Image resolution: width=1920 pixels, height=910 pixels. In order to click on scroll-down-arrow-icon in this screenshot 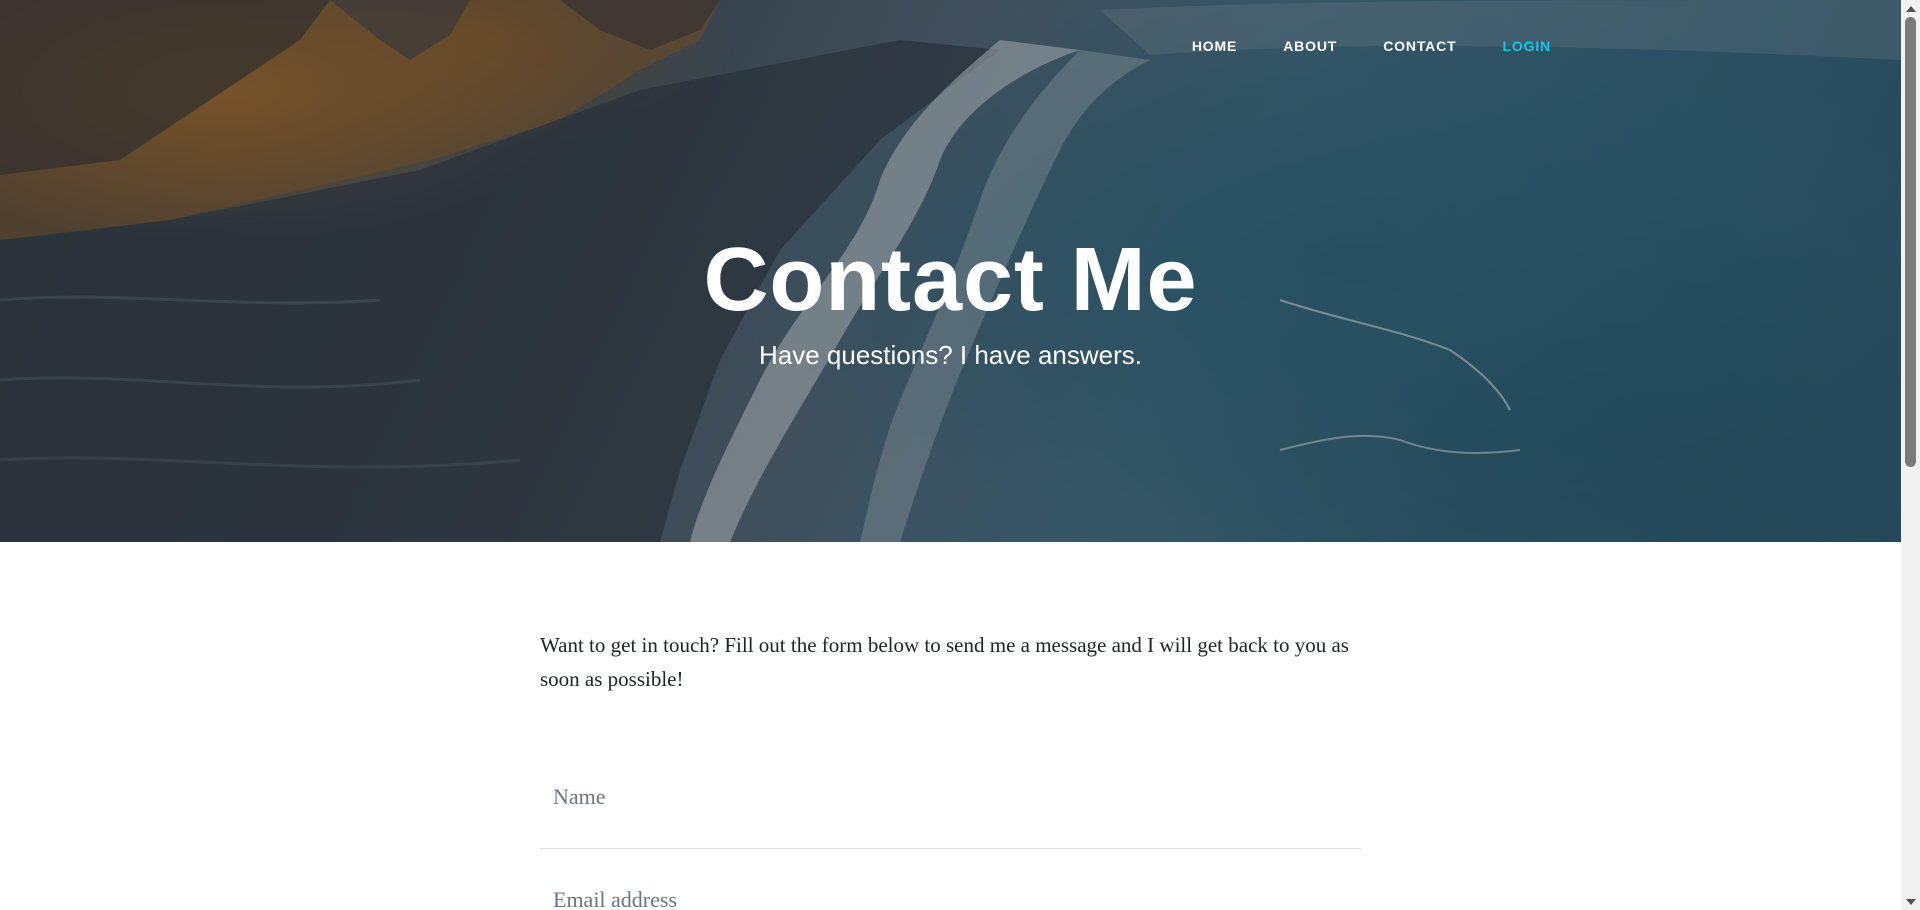, I will do `click(1910, 901)`.